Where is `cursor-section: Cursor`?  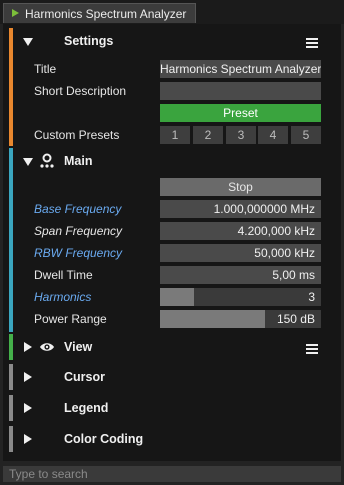
cursor-section: Cursor is located at coordinates (173, 377).